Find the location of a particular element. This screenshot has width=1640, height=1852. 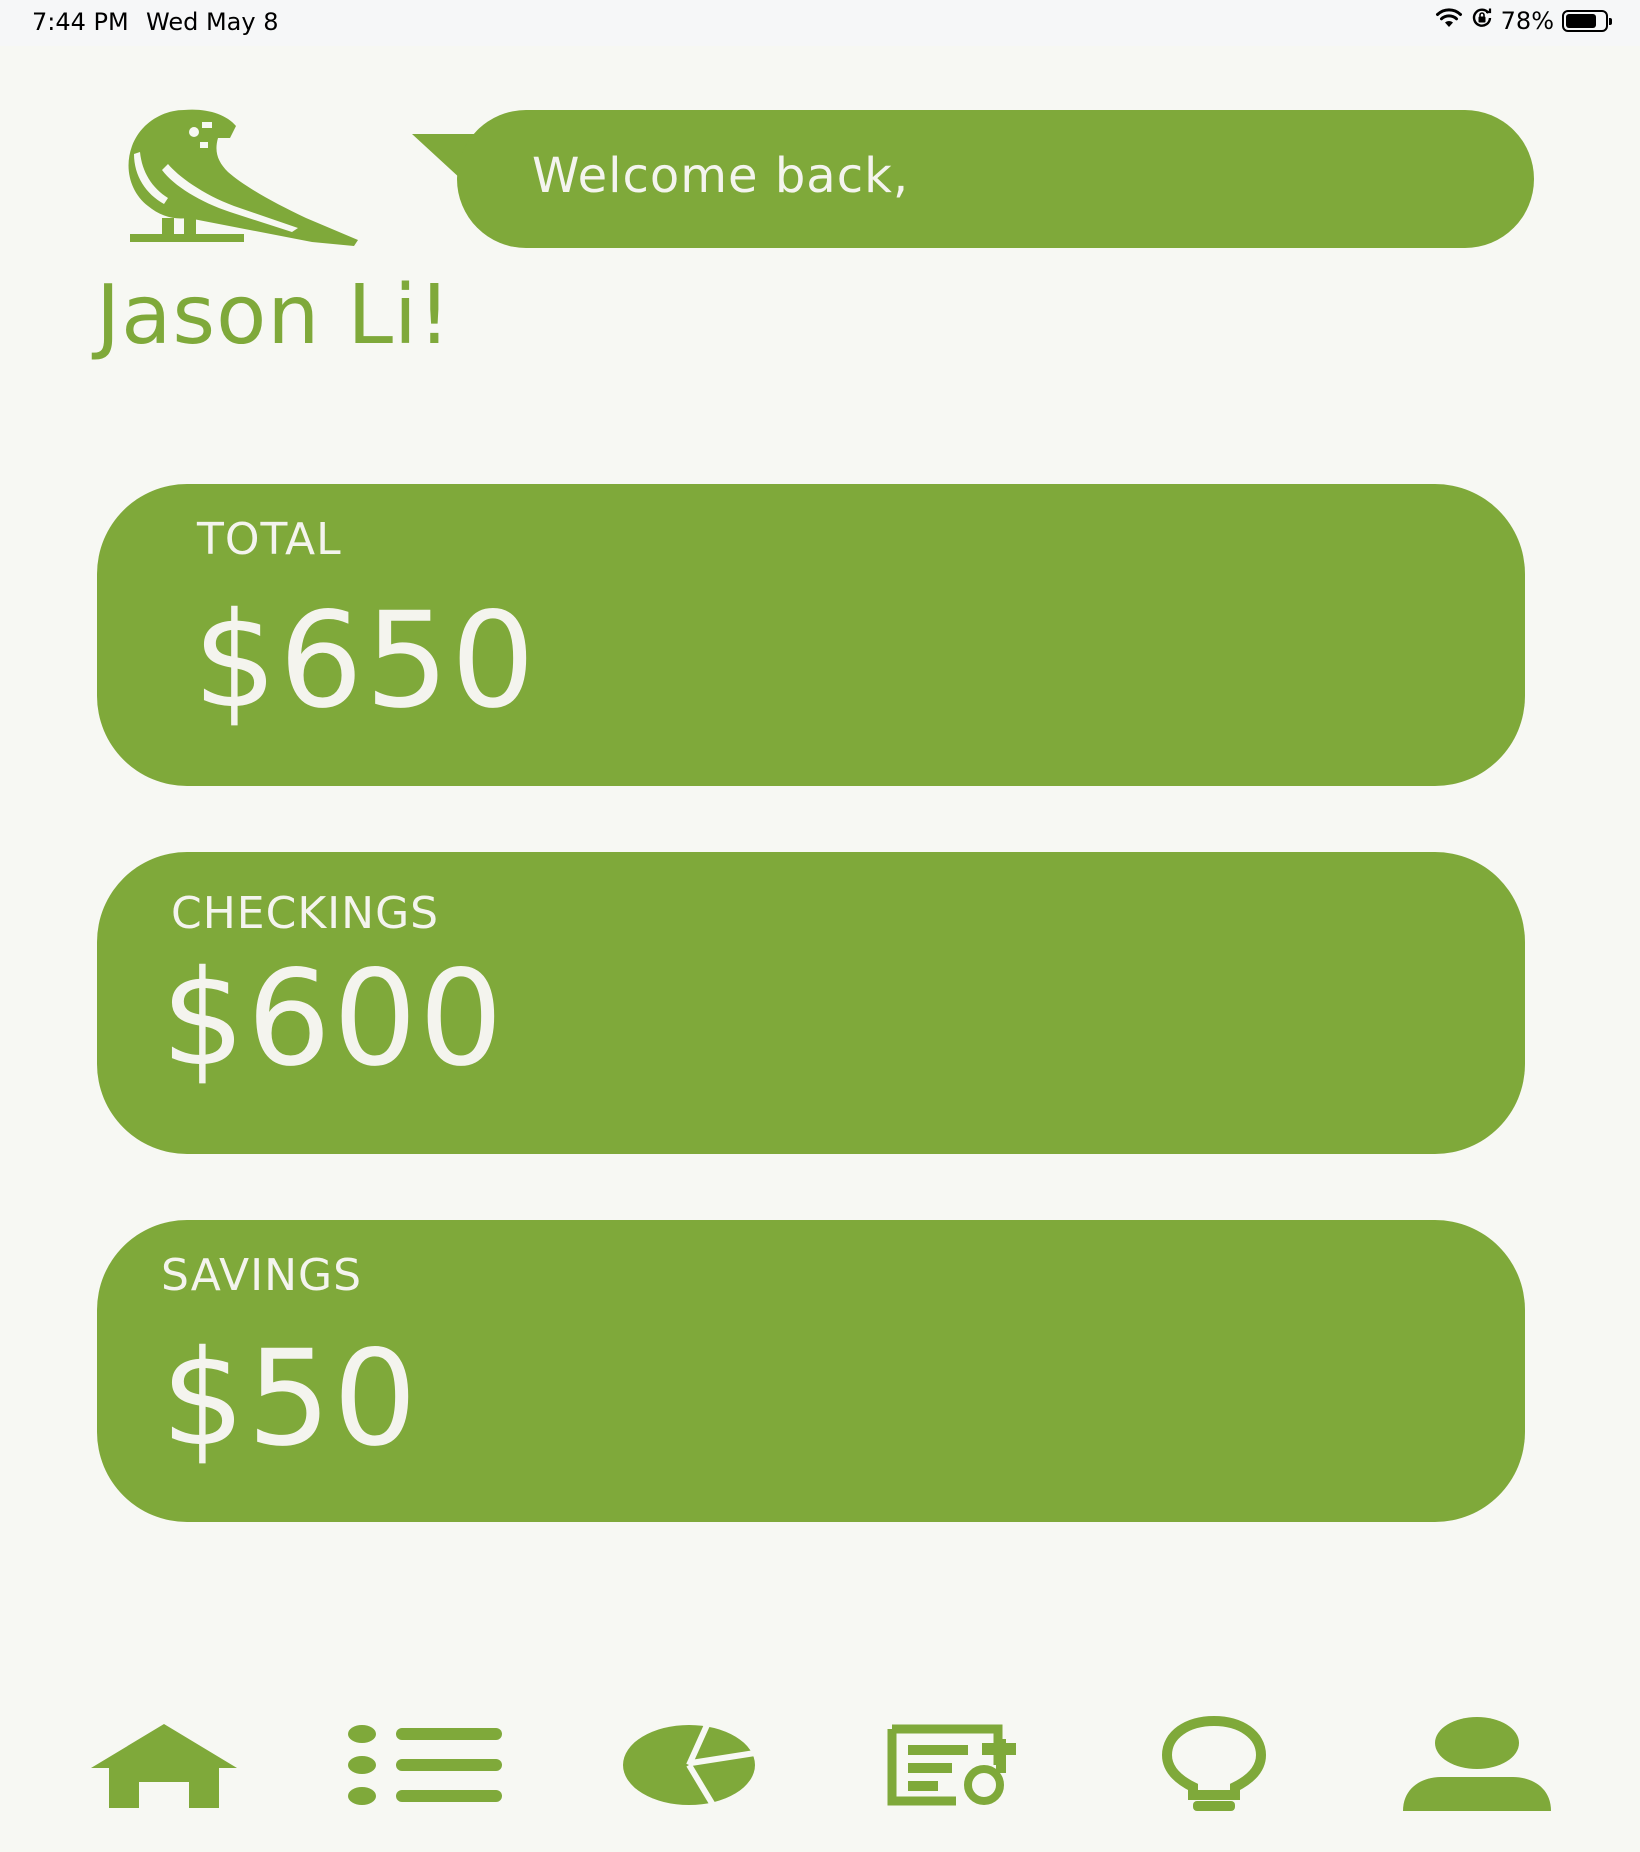

news-icon is located at coordinates (951, 1765).